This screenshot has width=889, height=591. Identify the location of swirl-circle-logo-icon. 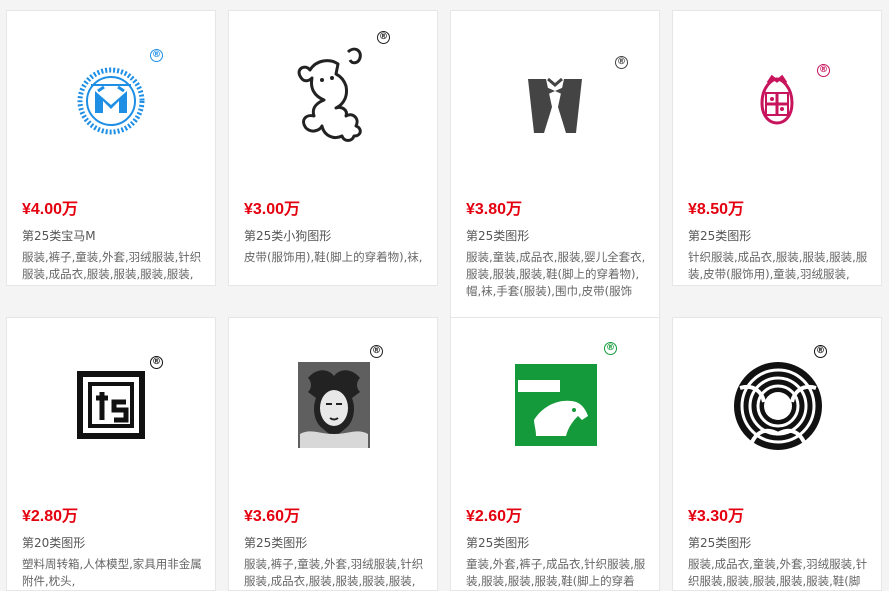
(777, 403).